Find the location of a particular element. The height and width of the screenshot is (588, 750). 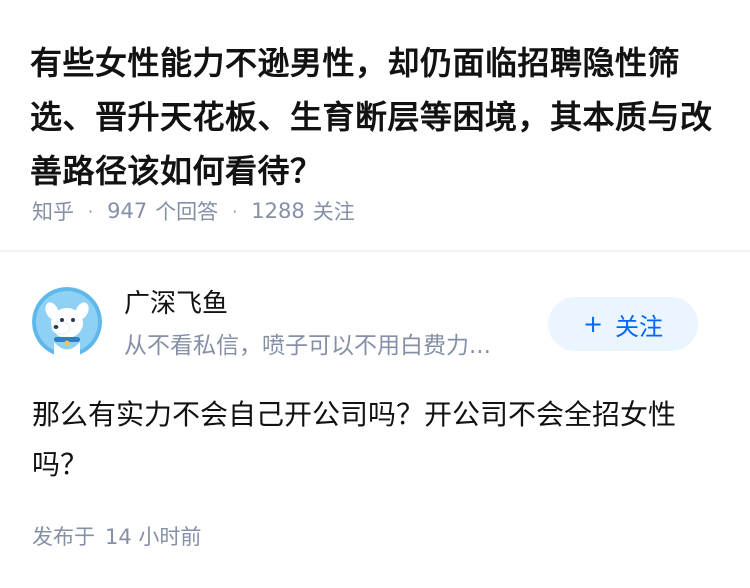

dog-avatar-icon is located at coordinates (67, 322).